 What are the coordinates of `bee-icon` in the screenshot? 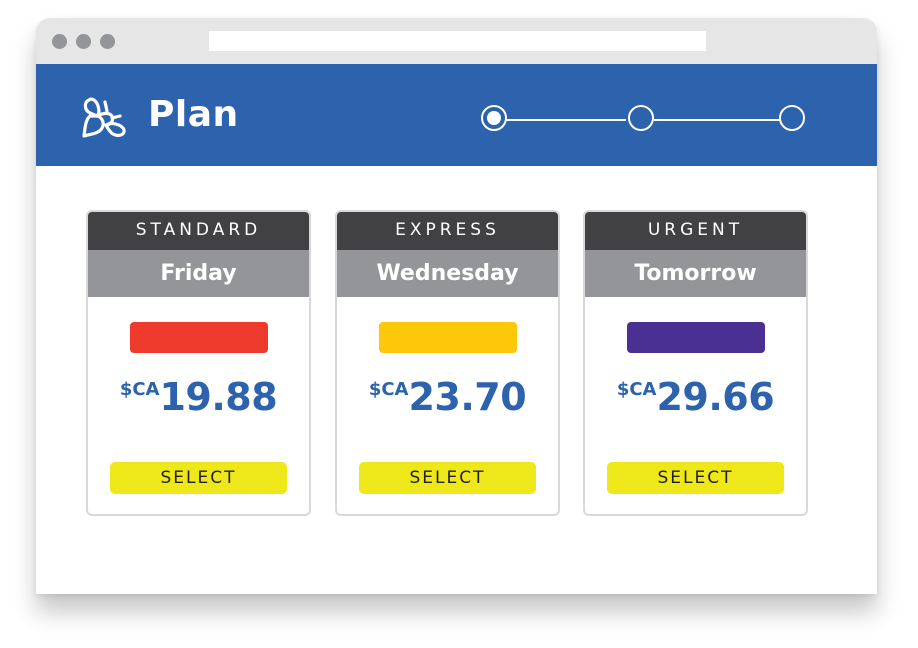 It's located at (104, 117).